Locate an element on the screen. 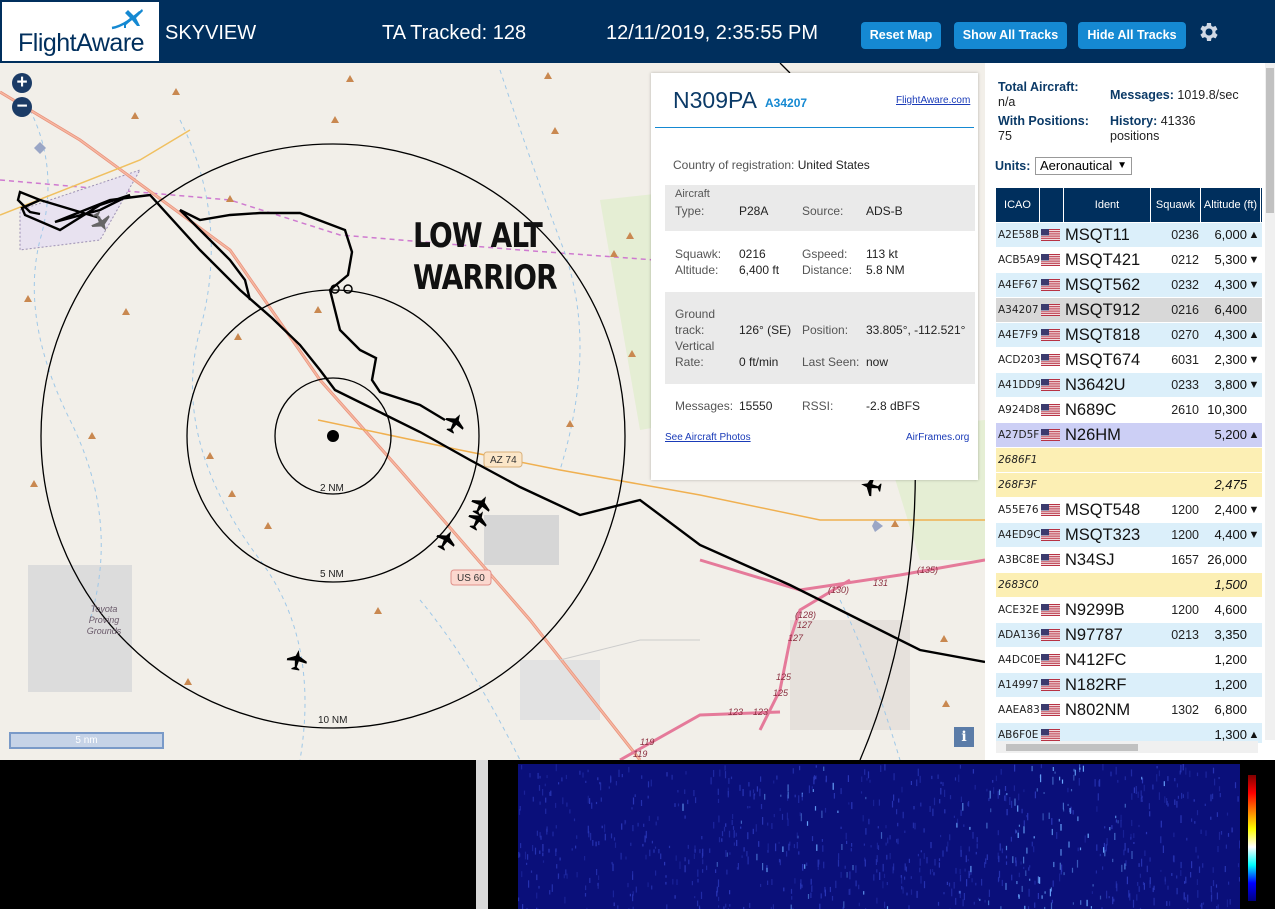 Image resolution: width=1275 pixels, height=909 pixels. ring-label-10nm: 10 NM is located at coordinates (332, 720).